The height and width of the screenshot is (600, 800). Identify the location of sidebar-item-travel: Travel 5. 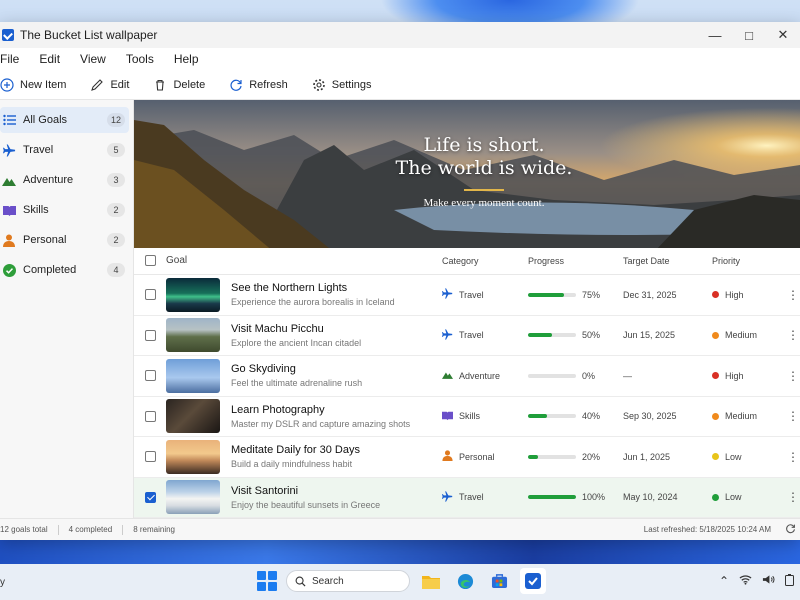
(64, 150).